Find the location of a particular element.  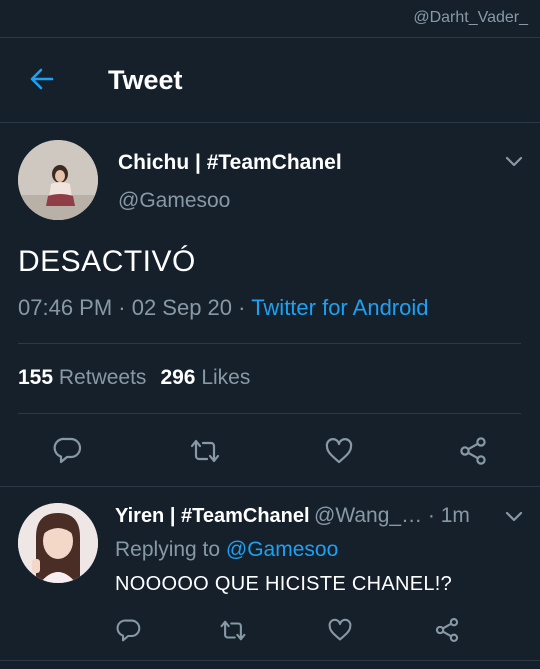

reply-timestamp: · 1m is located at coordinates (446, 515).